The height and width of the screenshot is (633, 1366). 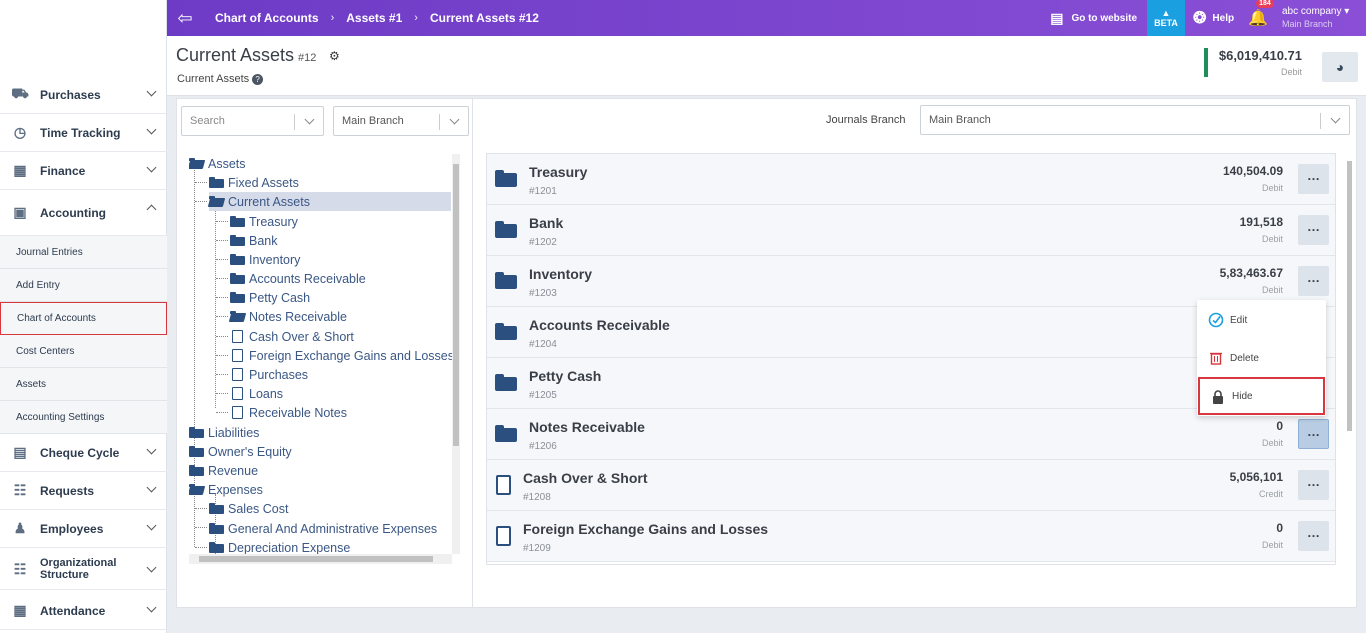 I want to click on sidebar-item-employees: ♟ Employees, so click(x=83, y=529).